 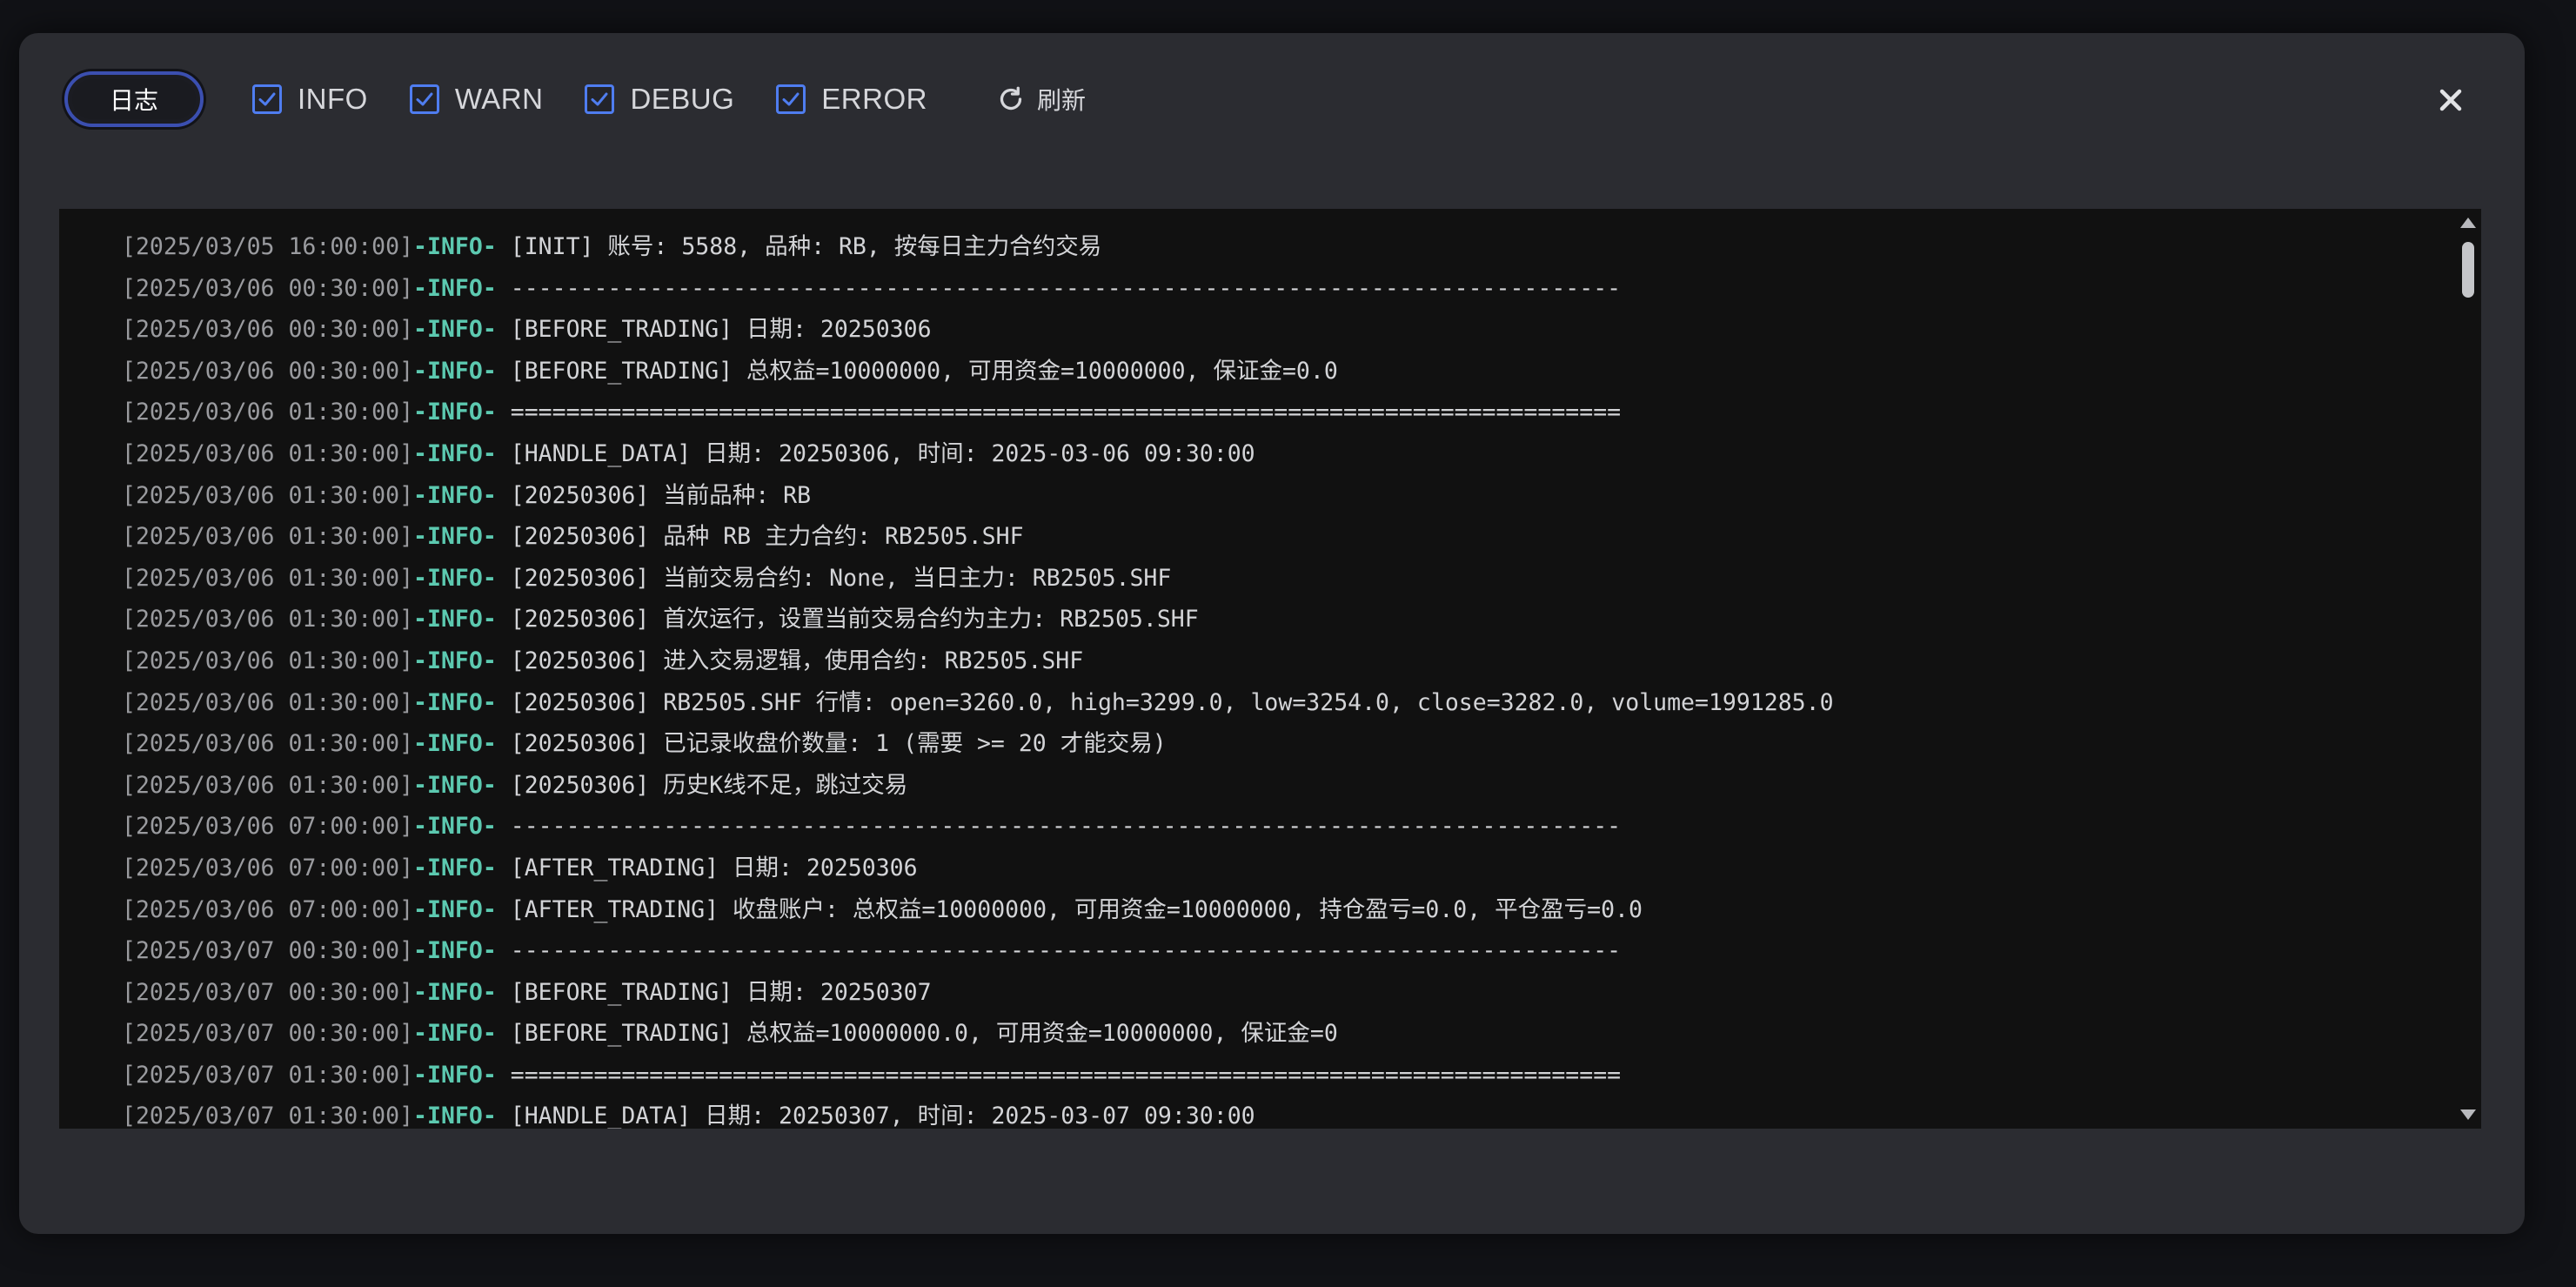 I want to click on filter-info: INFO, so click(x=310, y=99).